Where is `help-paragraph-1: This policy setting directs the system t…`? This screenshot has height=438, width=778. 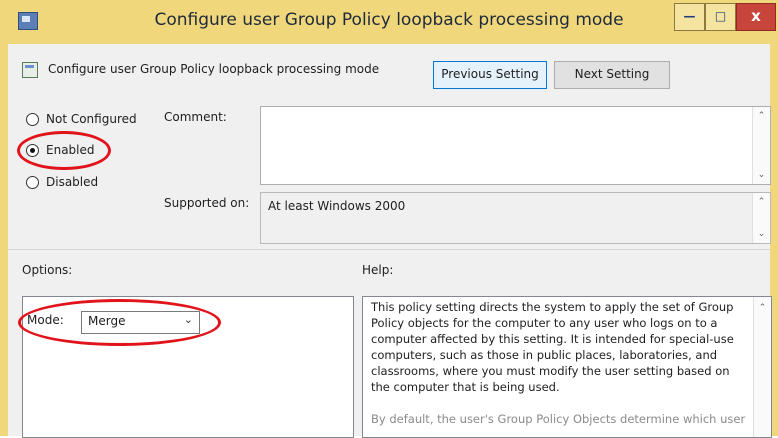
help-paragraph-1: This policy setting directs the system t… is located at coordinates (552, 347).